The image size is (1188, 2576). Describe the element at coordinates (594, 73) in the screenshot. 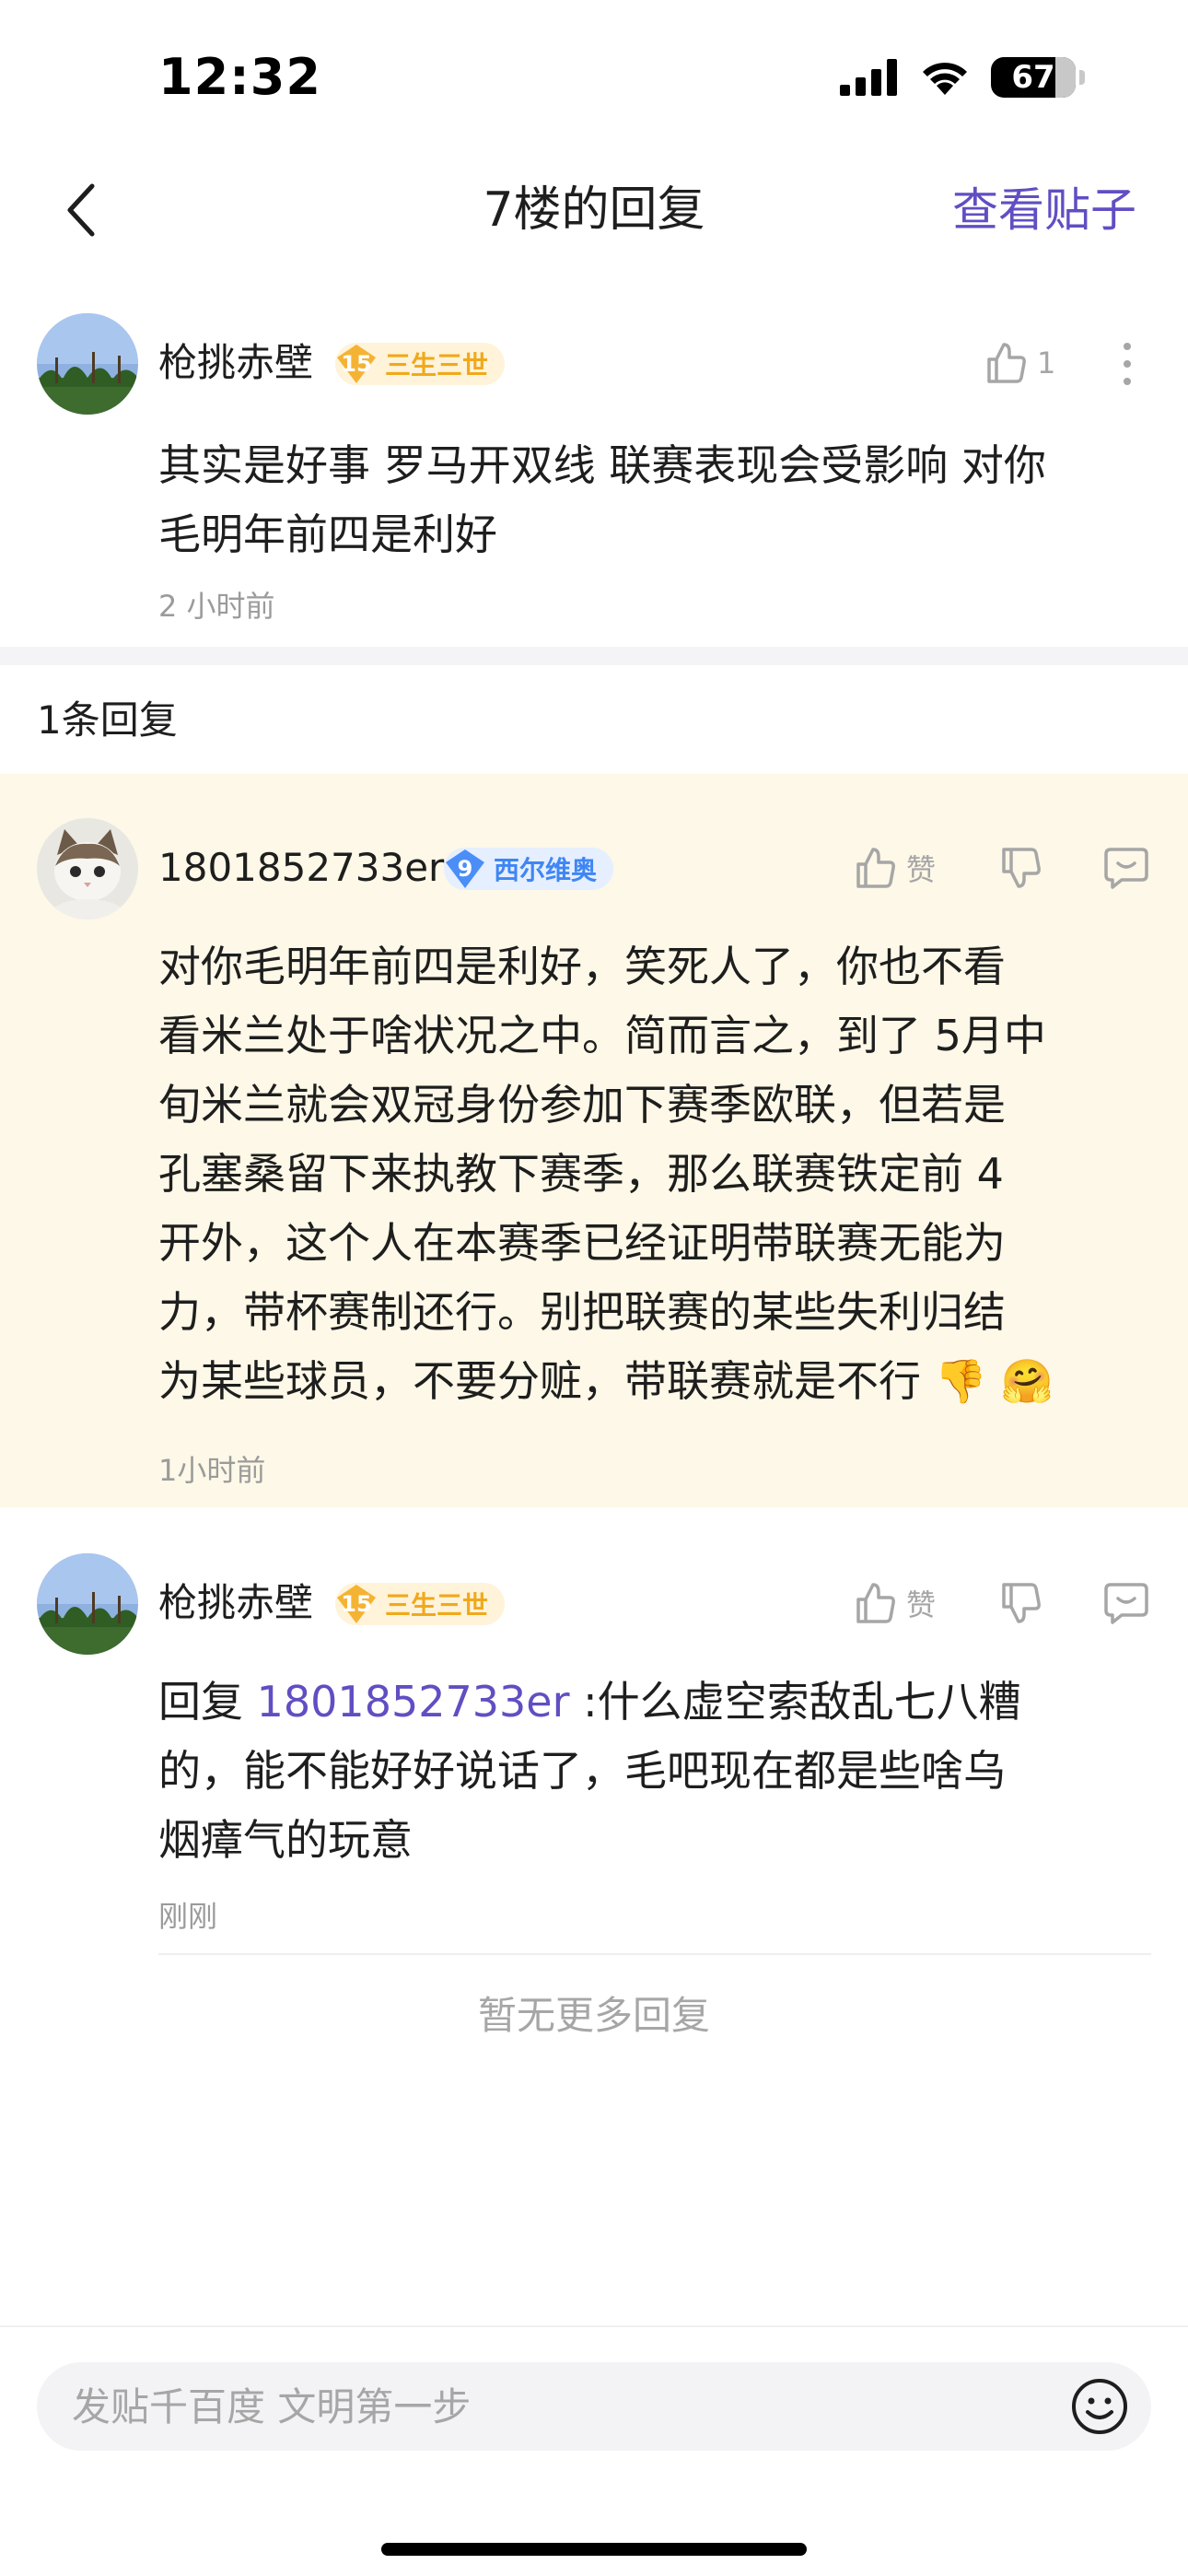

I see `status-bar: 12:32 67` at that location.